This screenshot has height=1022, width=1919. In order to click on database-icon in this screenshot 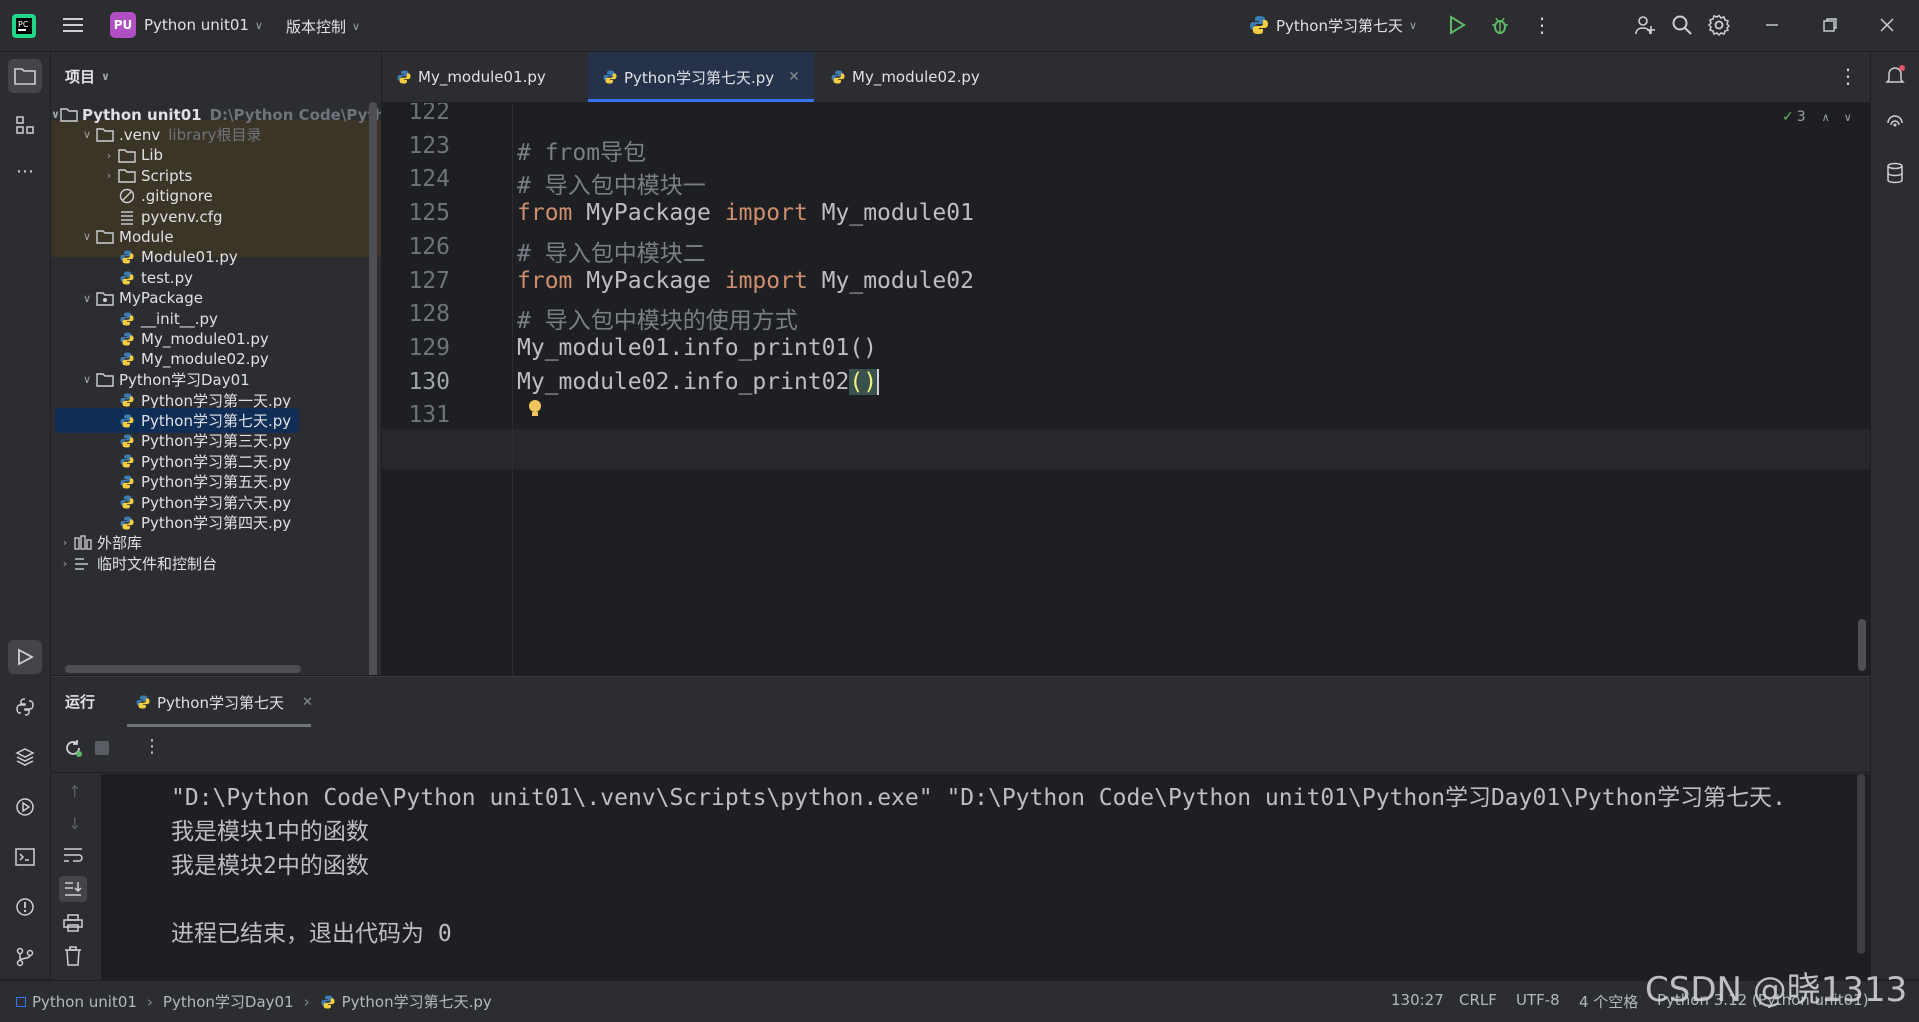, I will do `click(1895, 173)`.